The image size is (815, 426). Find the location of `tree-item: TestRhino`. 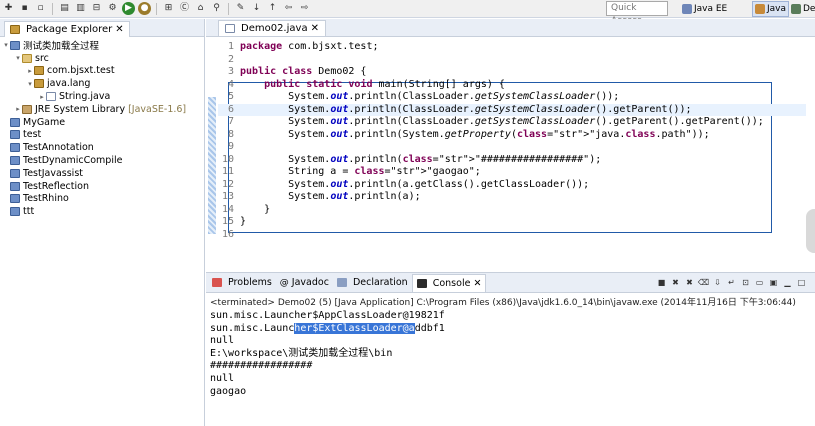

tree-item: TestRhino is located at coordinates (102, 199).